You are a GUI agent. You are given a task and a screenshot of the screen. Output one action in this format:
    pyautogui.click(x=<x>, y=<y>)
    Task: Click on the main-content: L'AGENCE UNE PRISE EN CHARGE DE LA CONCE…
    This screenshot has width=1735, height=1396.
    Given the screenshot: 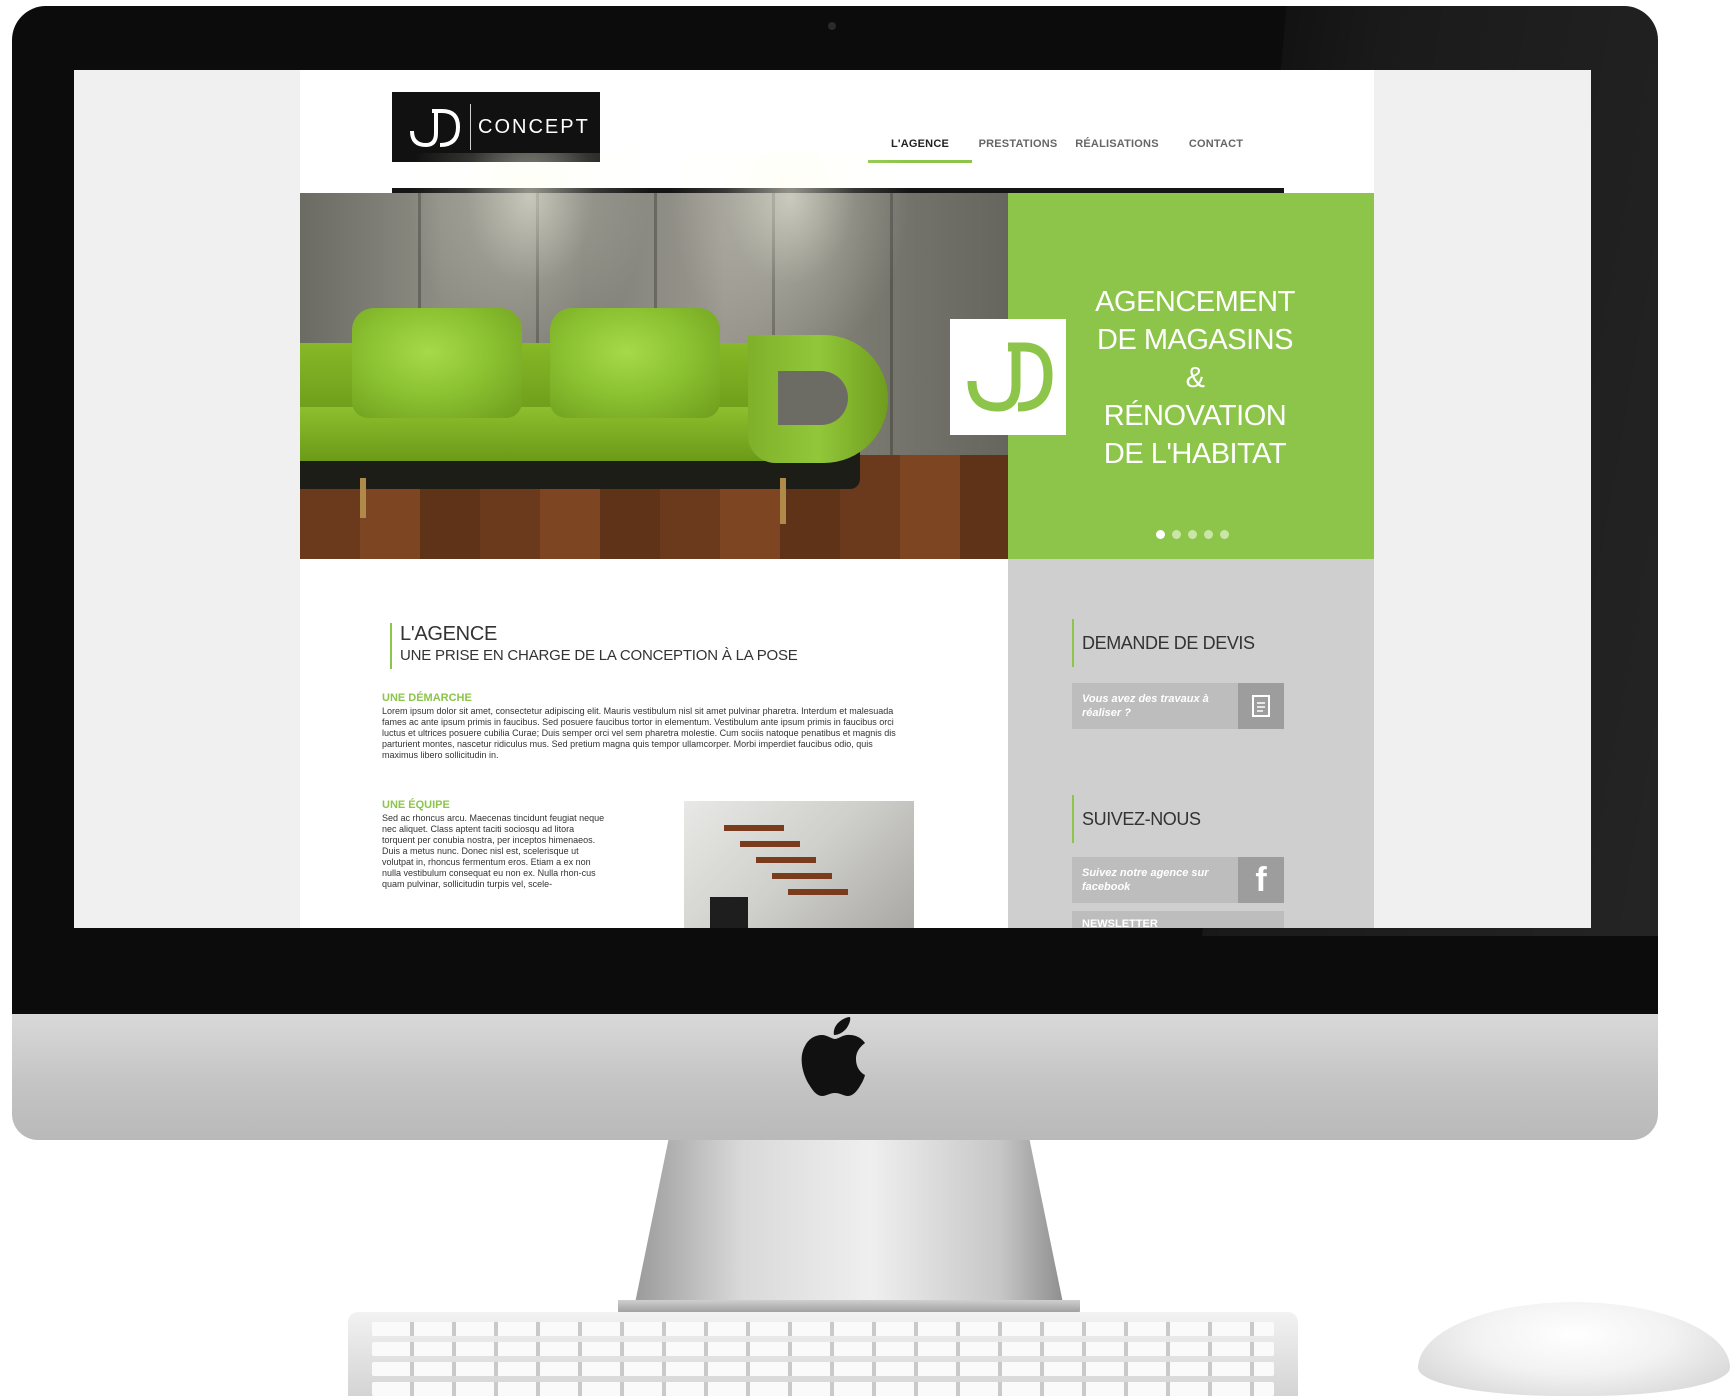 What is the action you would take?
    pyautogui.click(x=654, y=743)
    